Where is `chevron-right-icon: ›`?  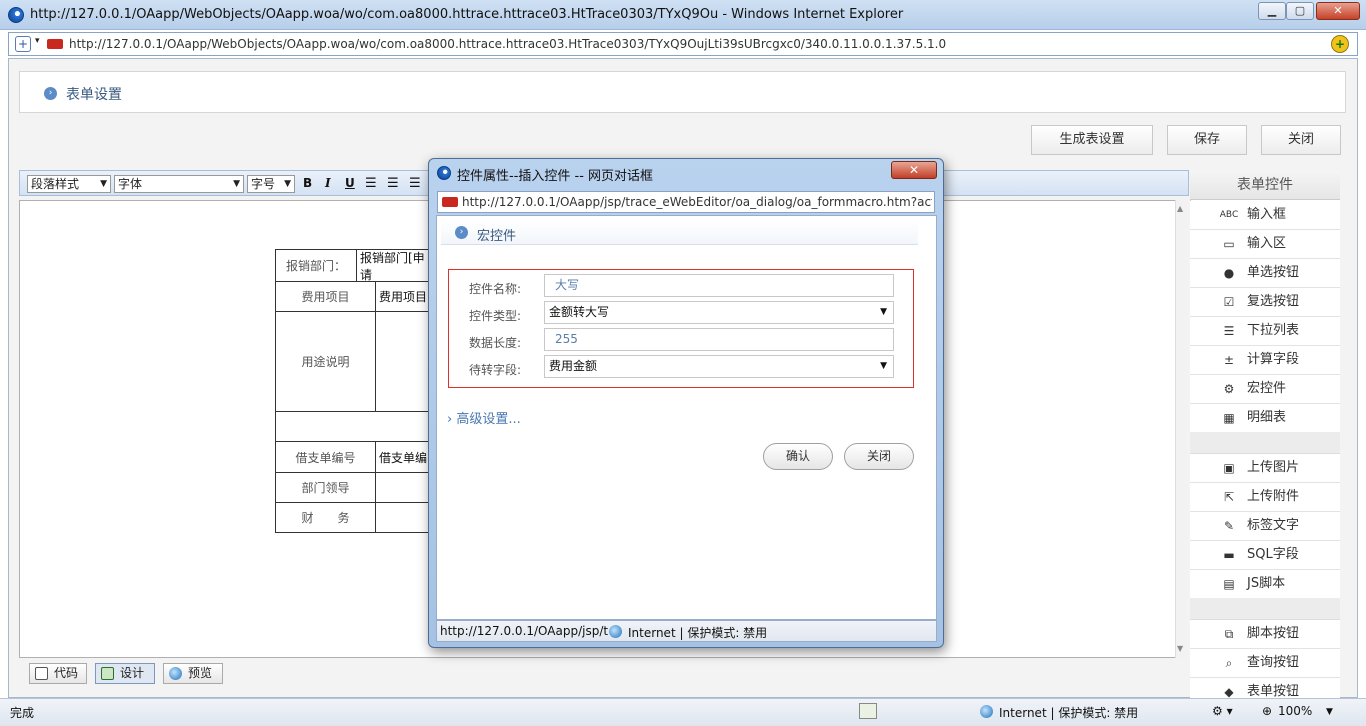 chevron-right-icon: › is located at coordinates (452, 419).